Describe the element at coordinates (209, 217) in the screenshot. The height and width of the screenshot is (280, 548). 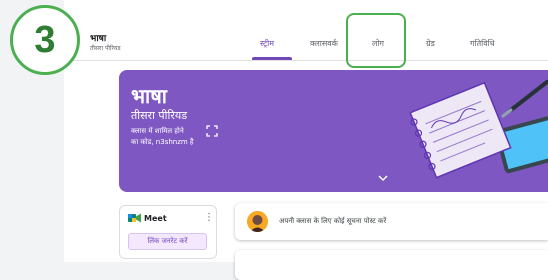
I see `more-options-icon: ⋮` at that location.